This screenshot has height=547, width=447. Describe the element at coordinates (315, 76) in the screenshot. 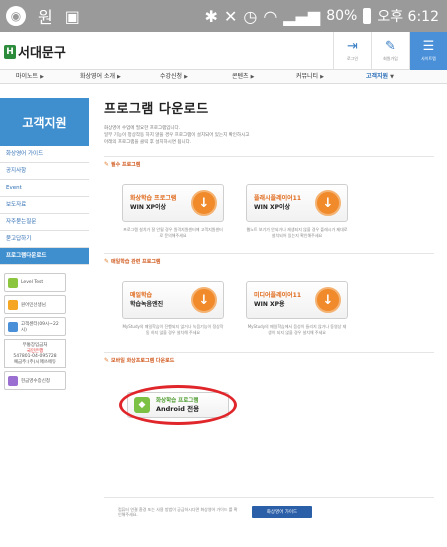

I see `nav-community: 커뮤니티 ▶` at that location.